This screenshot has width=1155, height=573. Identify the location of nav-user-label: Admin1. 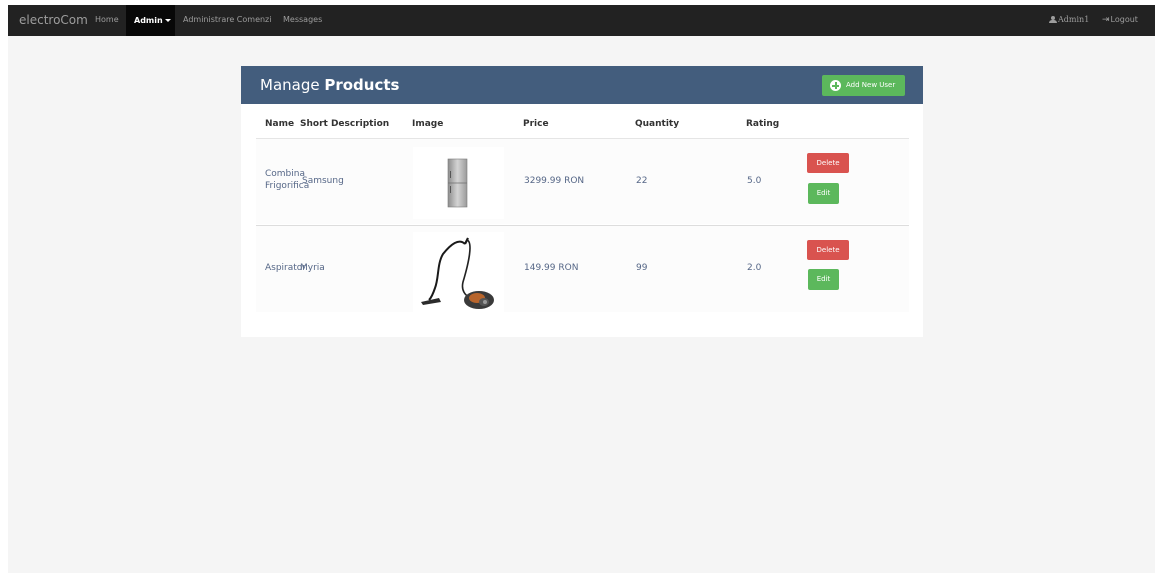
(1074, 19).